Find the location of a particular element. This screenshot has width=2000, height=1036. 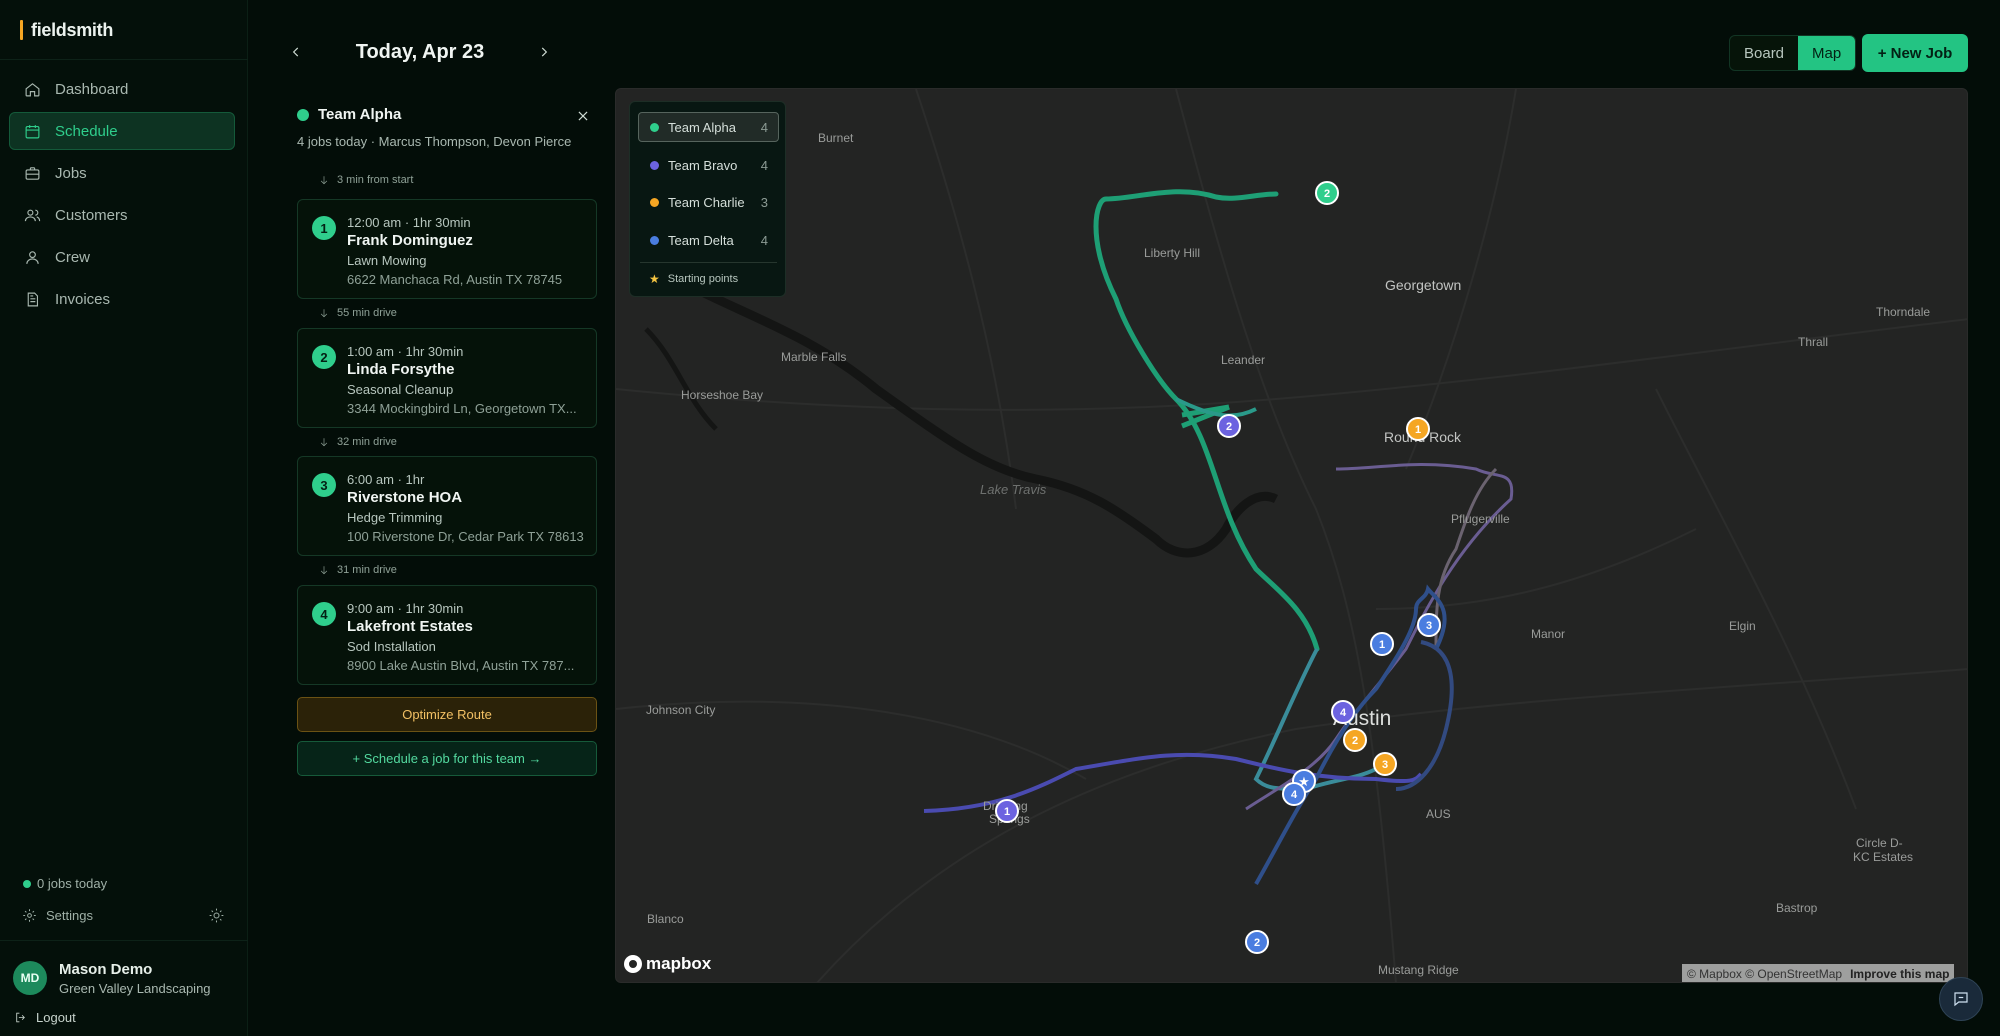

map-label-johnson-city: Johnson City is located at coordinates (680, 710).